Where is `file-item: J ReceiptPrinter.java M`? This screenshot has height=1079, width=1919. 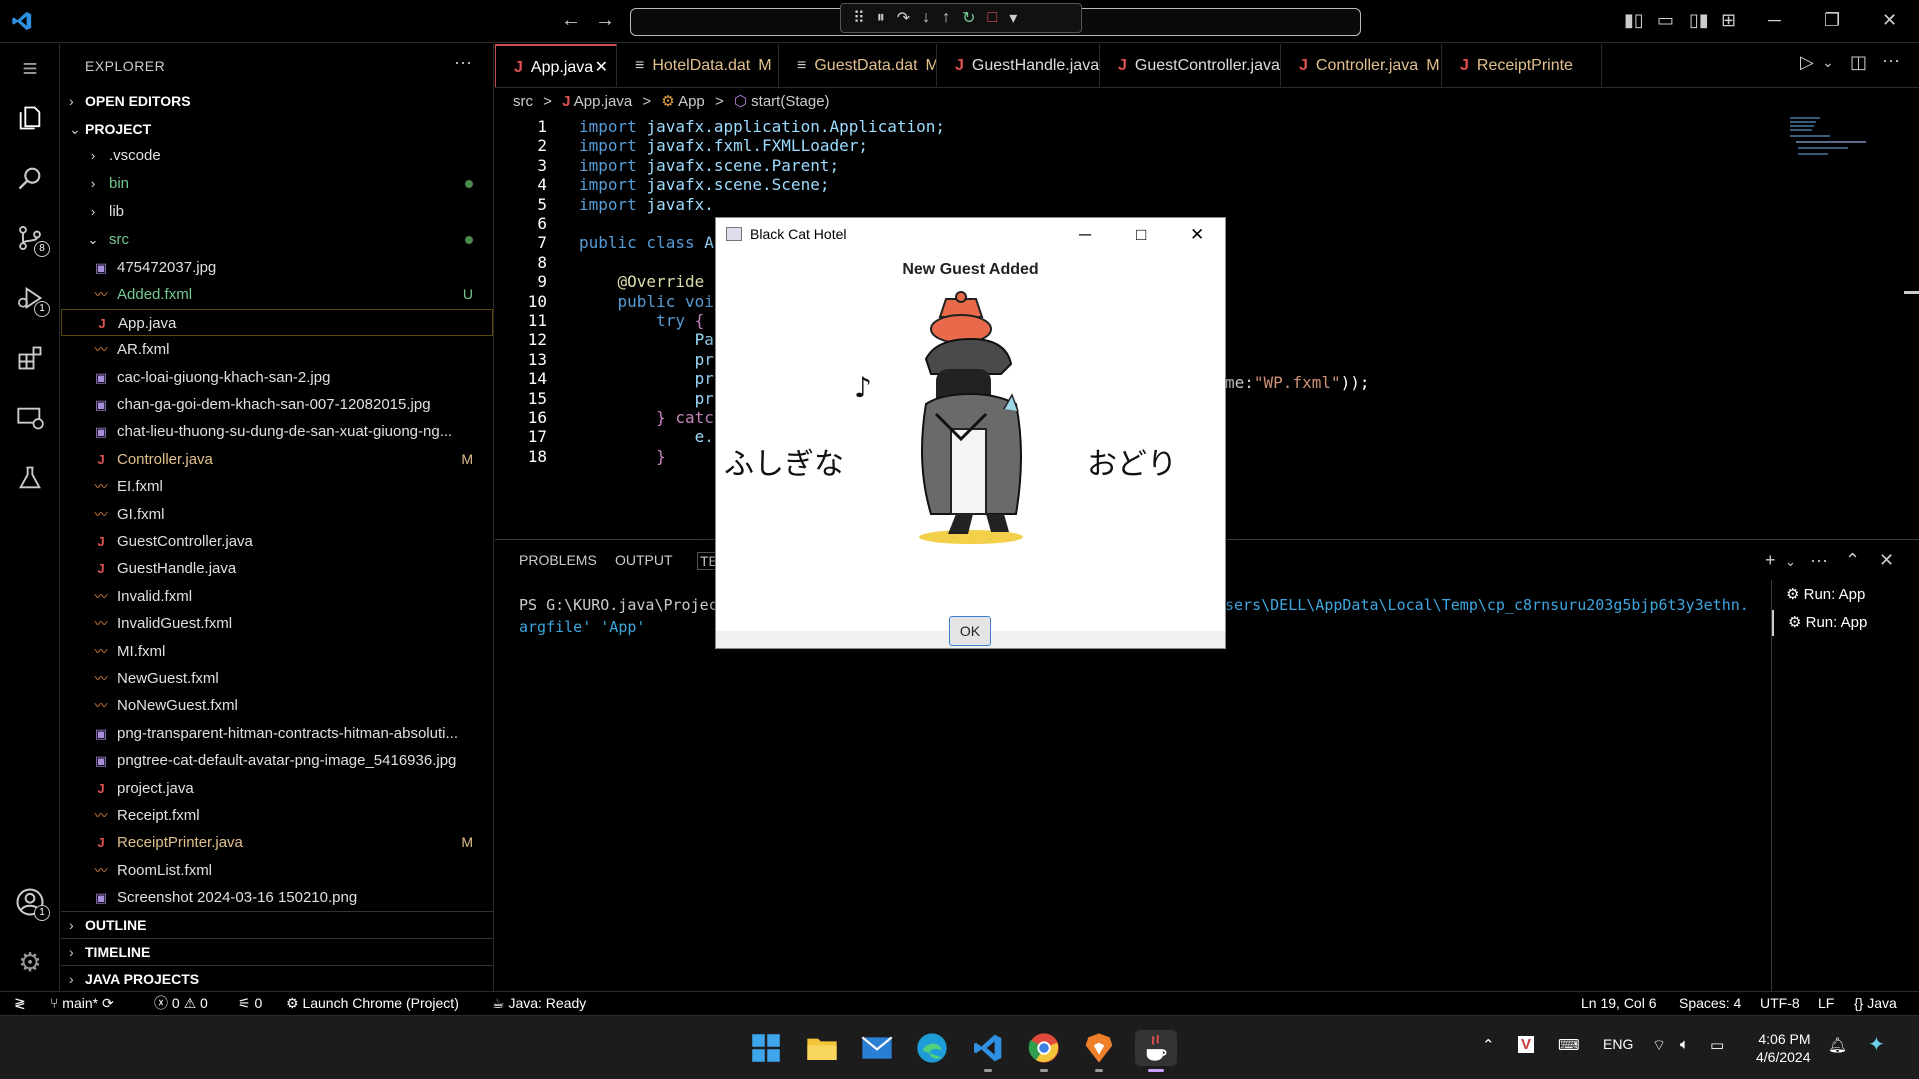 file-item: J ReceiptPrinter.java M is located at coordinates (277, 842).